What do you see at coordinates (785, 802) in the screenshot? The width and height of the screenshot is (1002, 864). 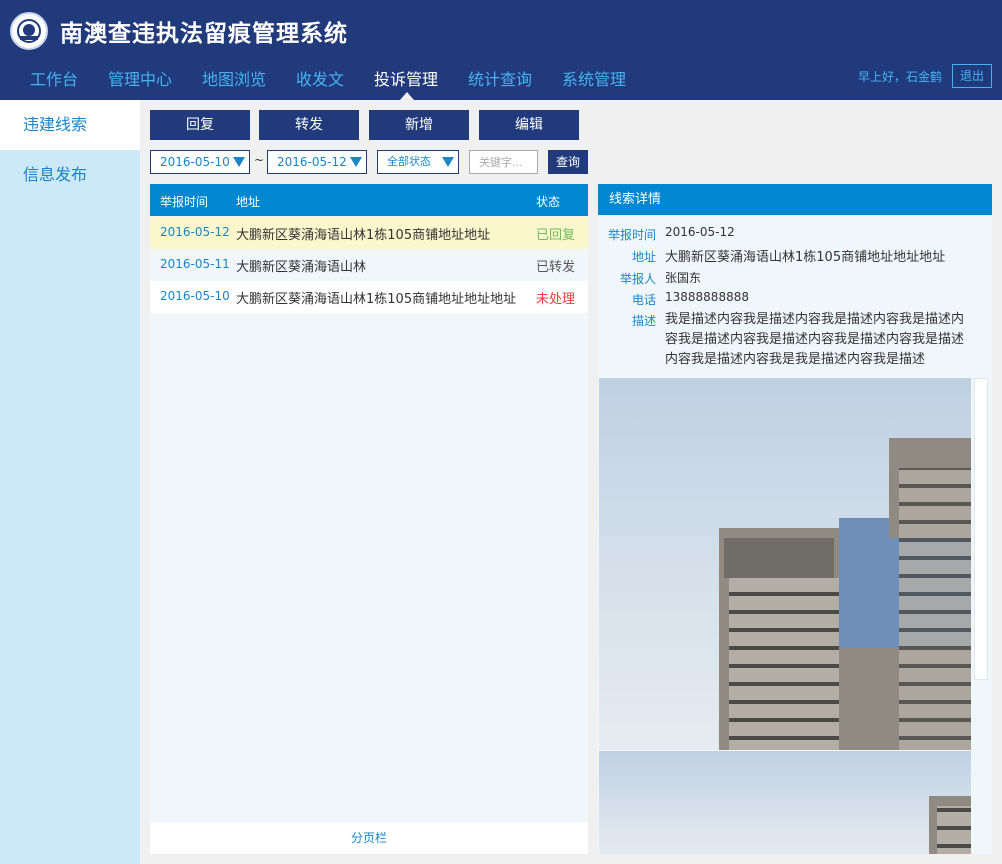 I see `evidence-photo` at bounding box center [785, 802].